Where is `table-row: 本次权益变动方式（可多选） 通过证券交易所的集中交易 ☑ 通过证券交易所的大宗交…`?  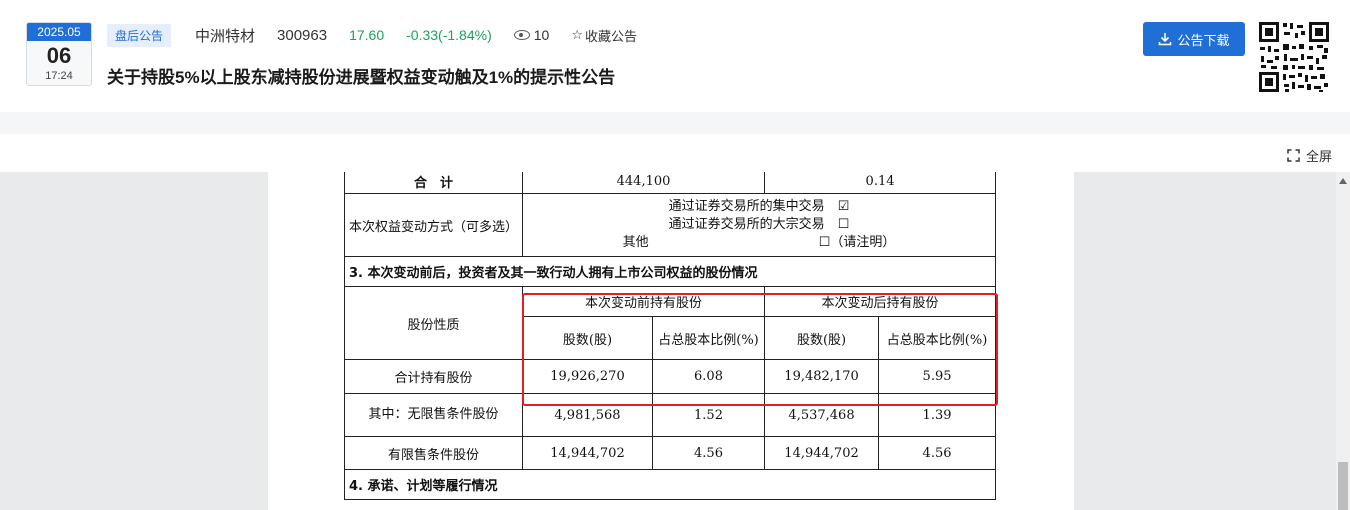
table-row: 本次权益变动方式（可多选） 通过证券交易所的集中交易 ☑ 通过证券交易所的大宗交… is located at coordinates (670, 225).